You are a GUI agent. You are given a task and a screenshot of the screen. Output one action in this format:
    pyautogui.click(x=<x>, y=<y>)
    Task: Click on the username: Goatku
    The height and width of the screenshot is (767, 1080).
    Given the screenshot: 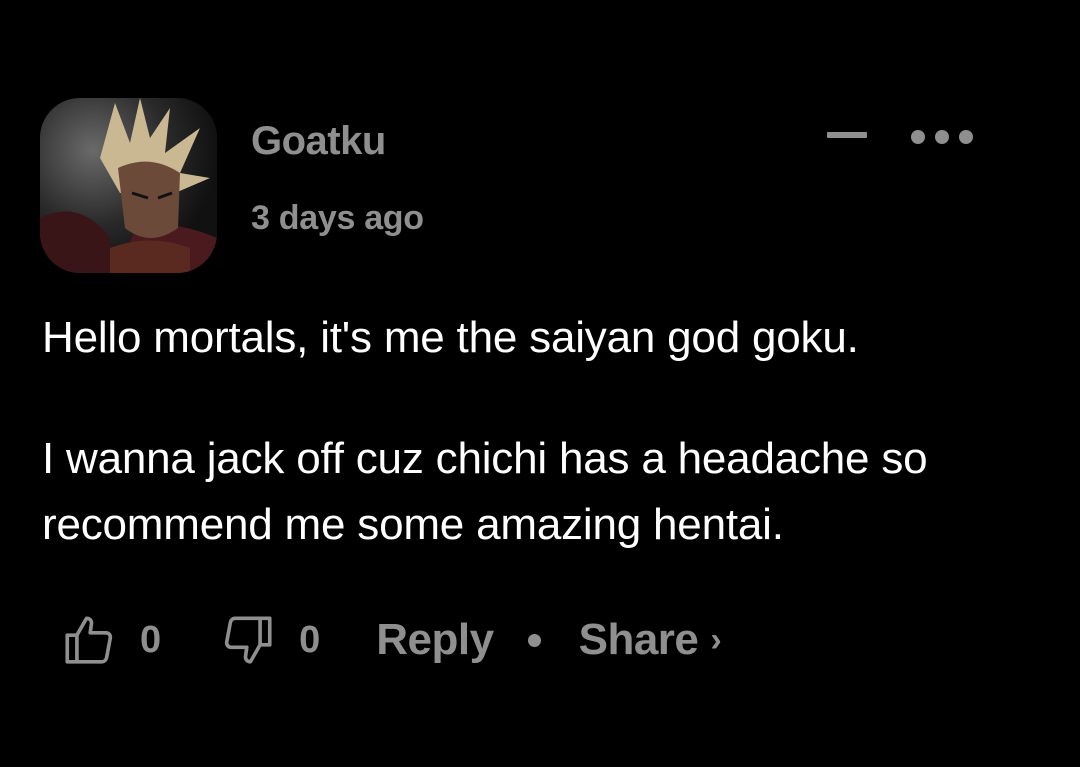 What is the action you would take?
    pyautogui.click(x=318, y=141)
    